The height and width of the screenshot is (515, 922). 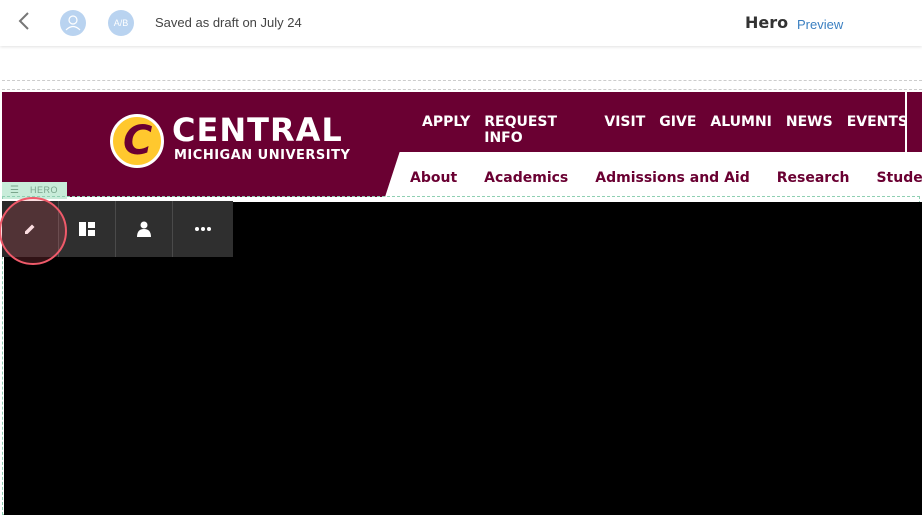 What do you see at coordinates (877, 130) in the screenshot?
I see `util-nav-events: EVENTS` at bounding box center [877, 130].